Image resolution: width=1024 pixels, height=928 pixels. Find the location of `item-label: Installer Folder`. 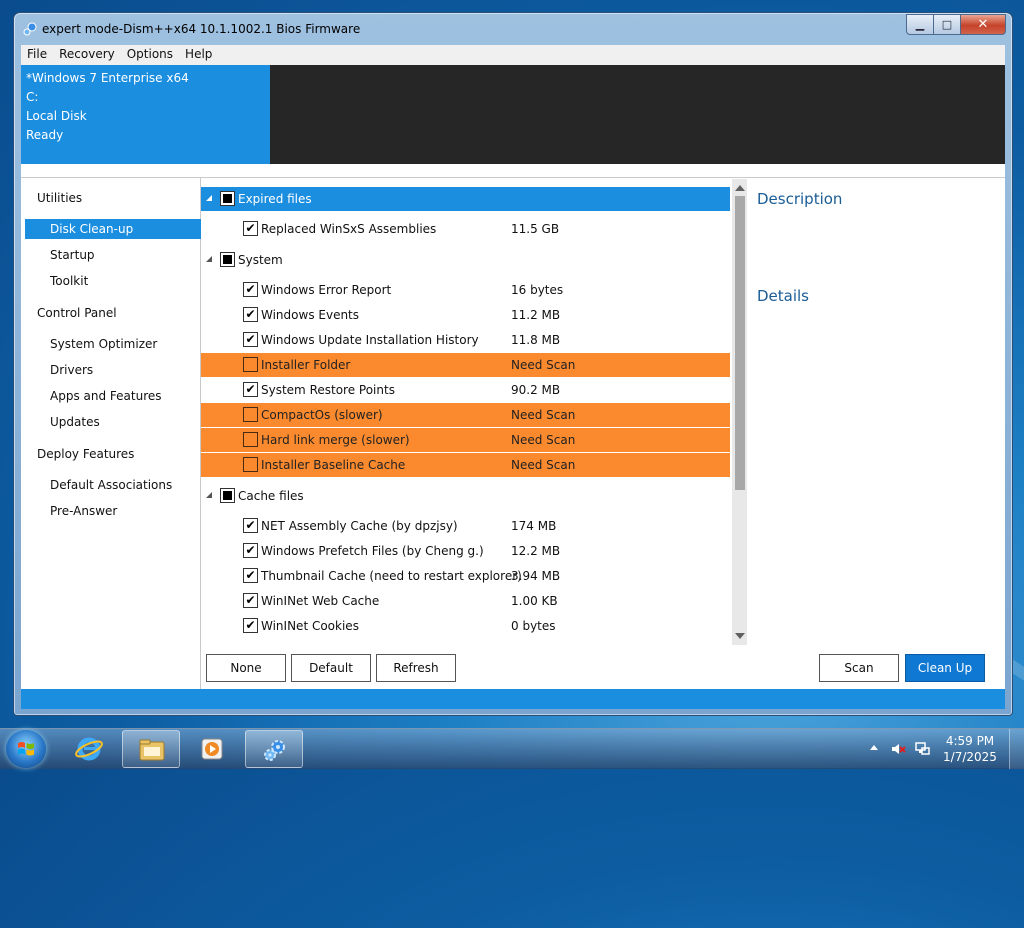

item-label: Installer Folder is located at coordinates (306, 365).